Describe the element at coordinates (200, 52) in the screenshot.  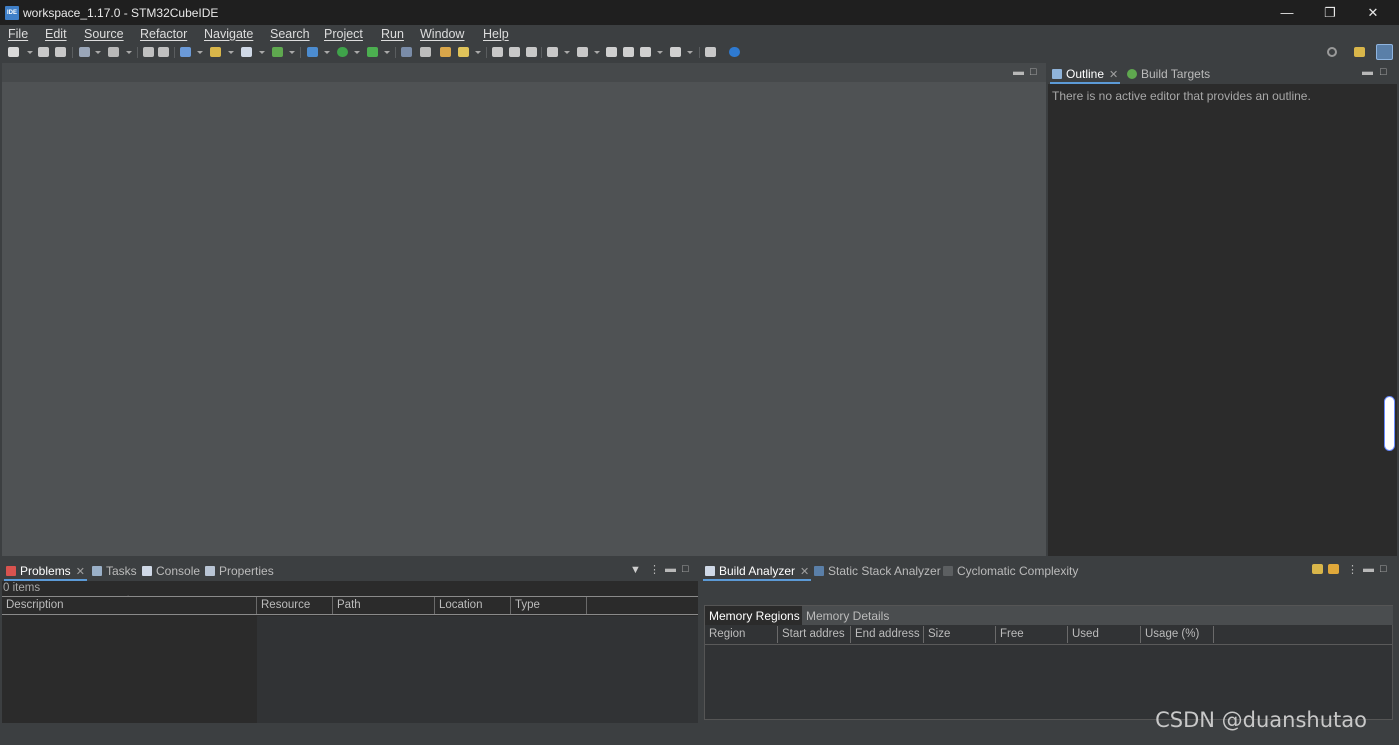
I see `new-project-dropdown-icon` at that location.